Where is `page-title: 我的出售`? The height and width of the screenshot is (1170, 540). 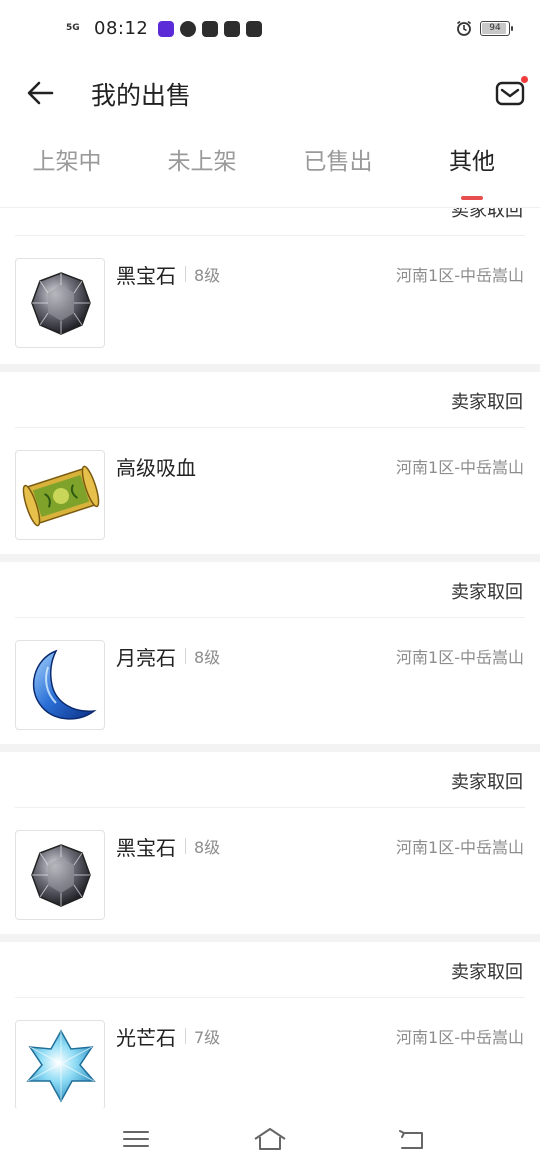
page-title: 我的出售 is located at coordinates (141, 95).